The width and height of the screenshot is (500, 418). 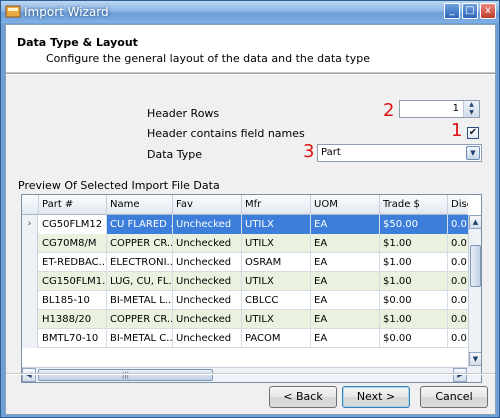 What do you see at coordinates (460, 375) in the screenshot?
I see `scroll-right-icon: ▶` at bounding box center [460, 375].